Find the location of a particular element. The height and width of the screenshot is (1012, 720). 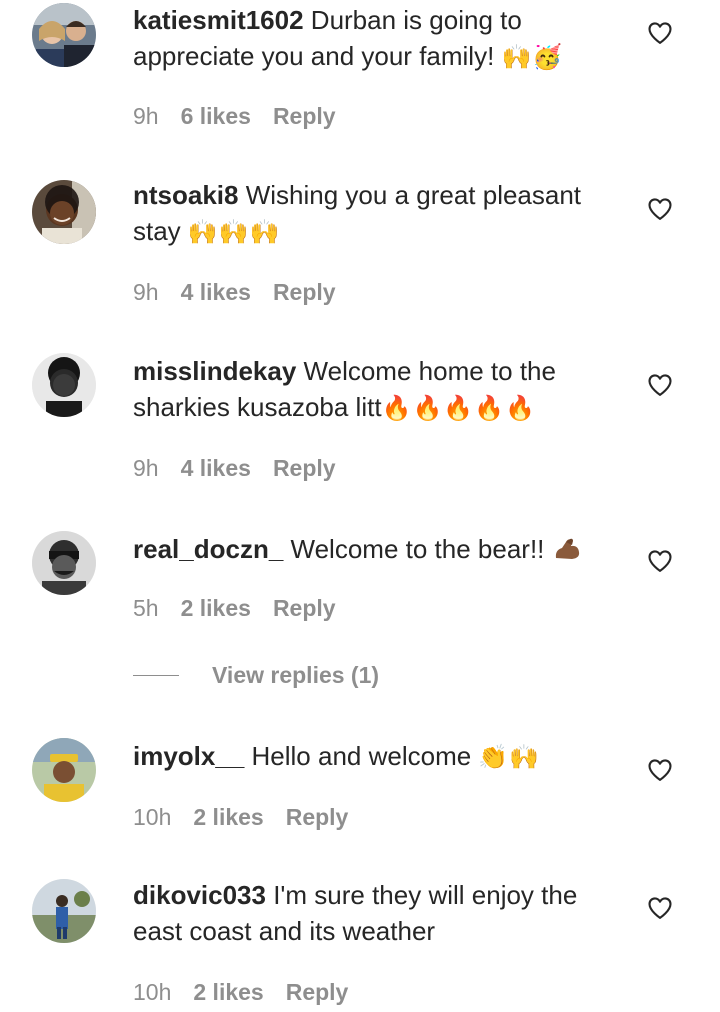

comment-emoji: 🙌🙌🙌 is located at coordinates (234, 232).